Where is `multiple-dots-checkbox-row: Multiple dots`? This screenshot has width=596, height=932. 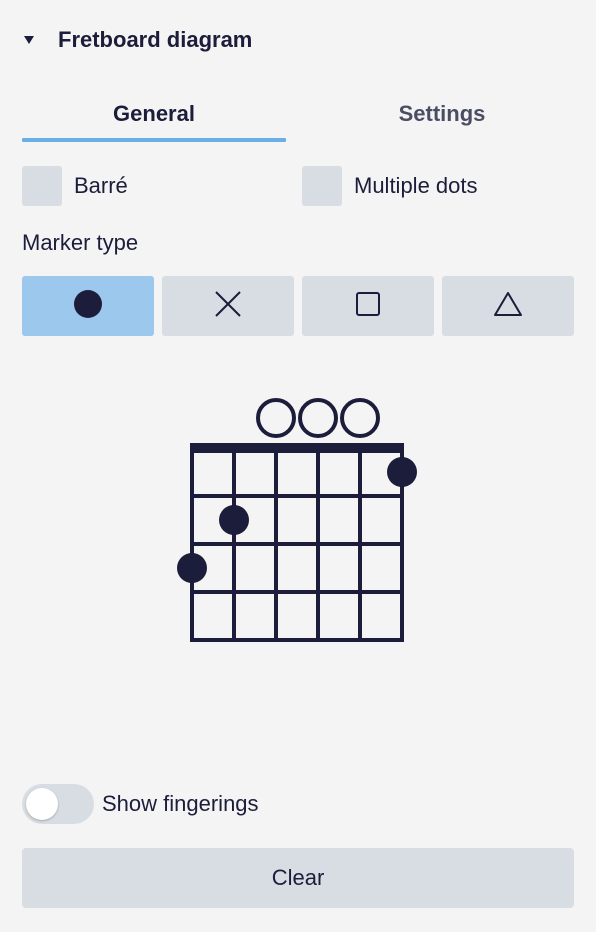
multiple-dots-checkbox-row: Multiple dots is located at coordinates (390, 186).